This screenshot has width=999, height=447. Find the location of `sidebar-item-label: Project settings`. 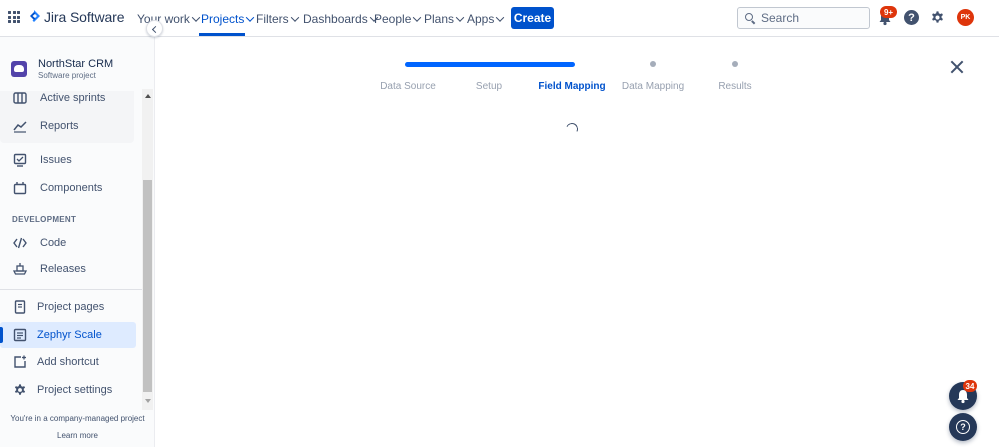

sidebar-item-label: Project settings is located at coordinates (75, 390).